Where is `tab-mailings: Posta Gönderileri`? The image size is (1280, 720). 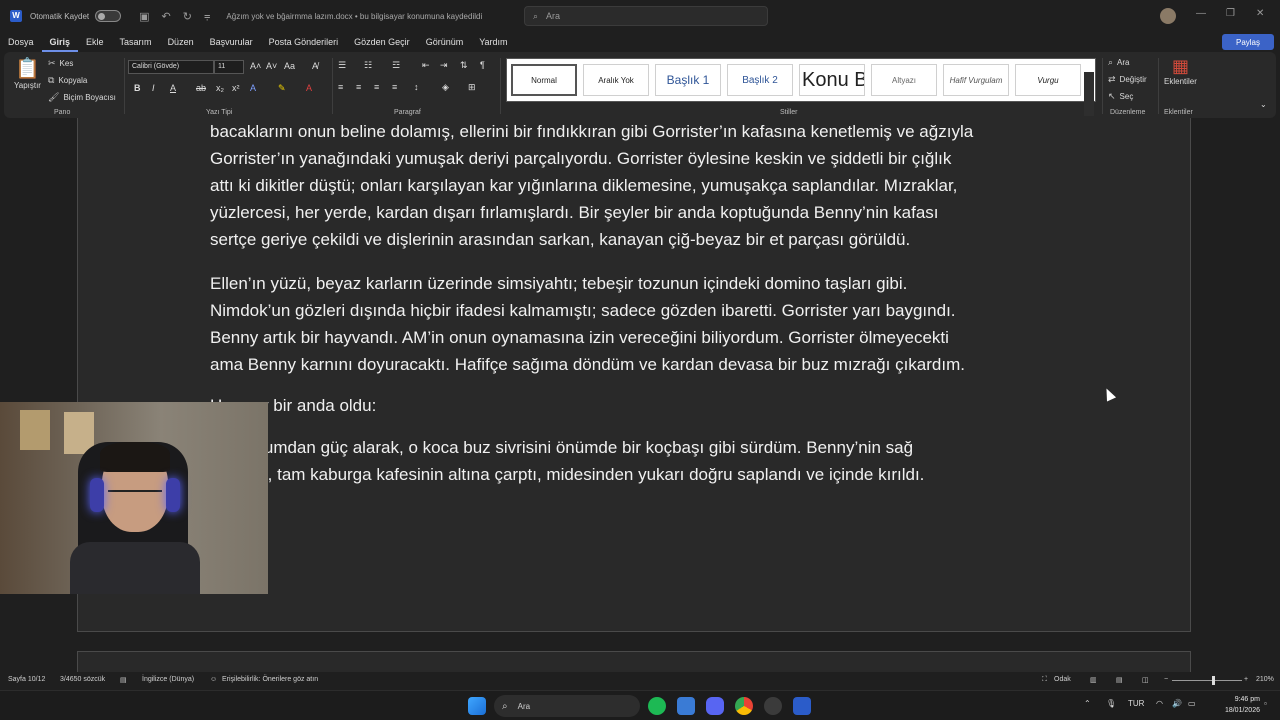
tab-mailings: Posta Gönderileri is located at coordinates (304, 42).